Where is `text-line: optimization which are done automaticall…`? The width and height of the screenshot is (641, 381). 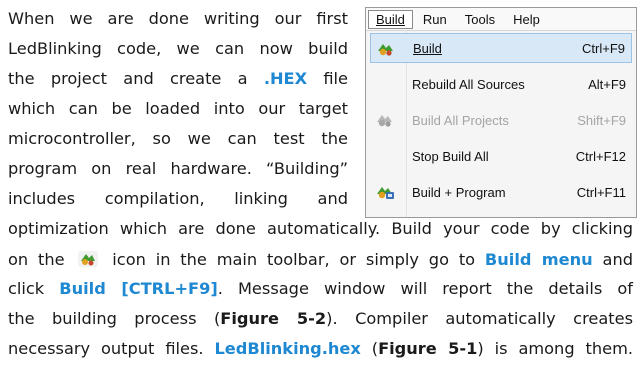
text-line: optimization which are done automaticall… is located at coordinates (320, 228).